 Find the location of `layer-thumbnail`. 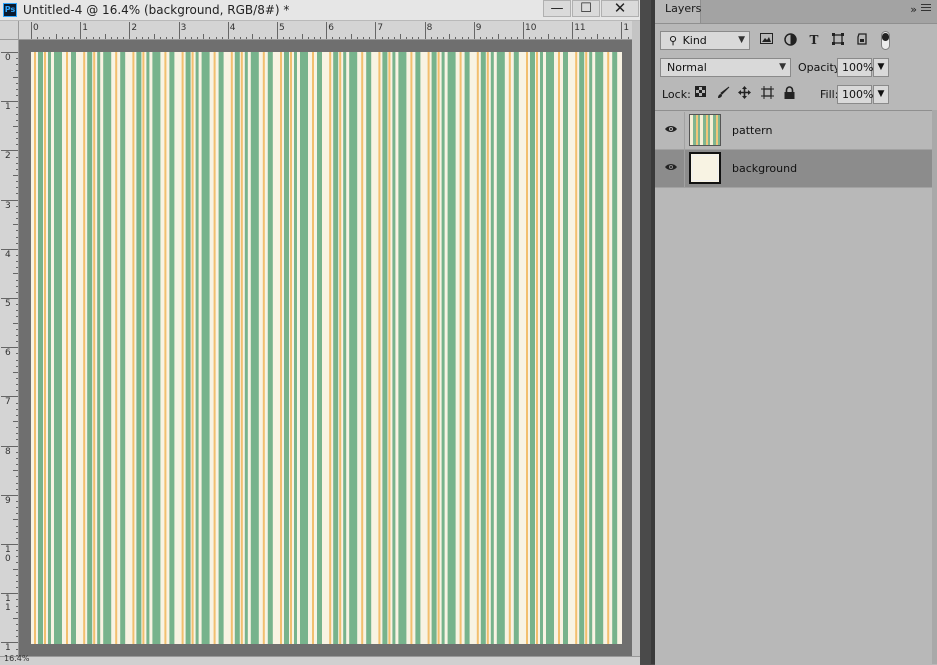

layer-thumbnail is located at coordinates (705, 168).